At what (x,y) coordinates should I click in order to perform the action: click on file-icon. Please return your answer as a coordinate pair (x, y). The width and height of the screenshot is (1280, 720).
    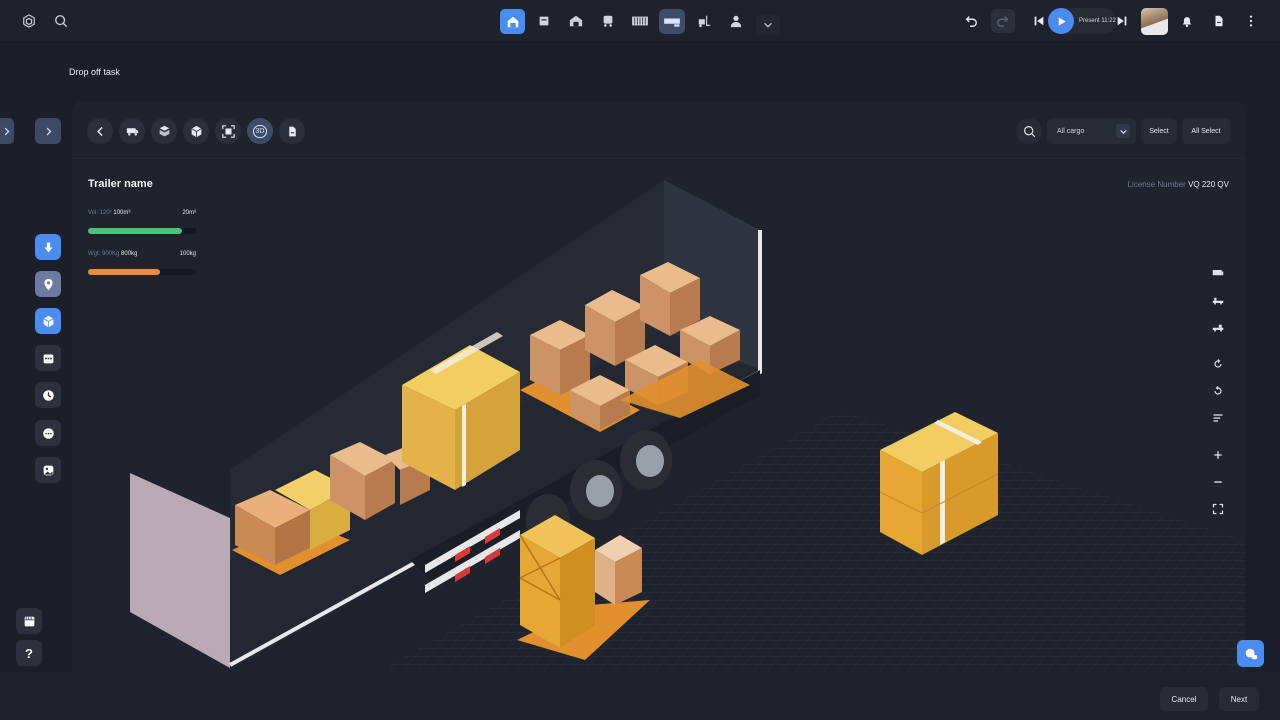
    Looking at the image, I should click on (1219, 21).